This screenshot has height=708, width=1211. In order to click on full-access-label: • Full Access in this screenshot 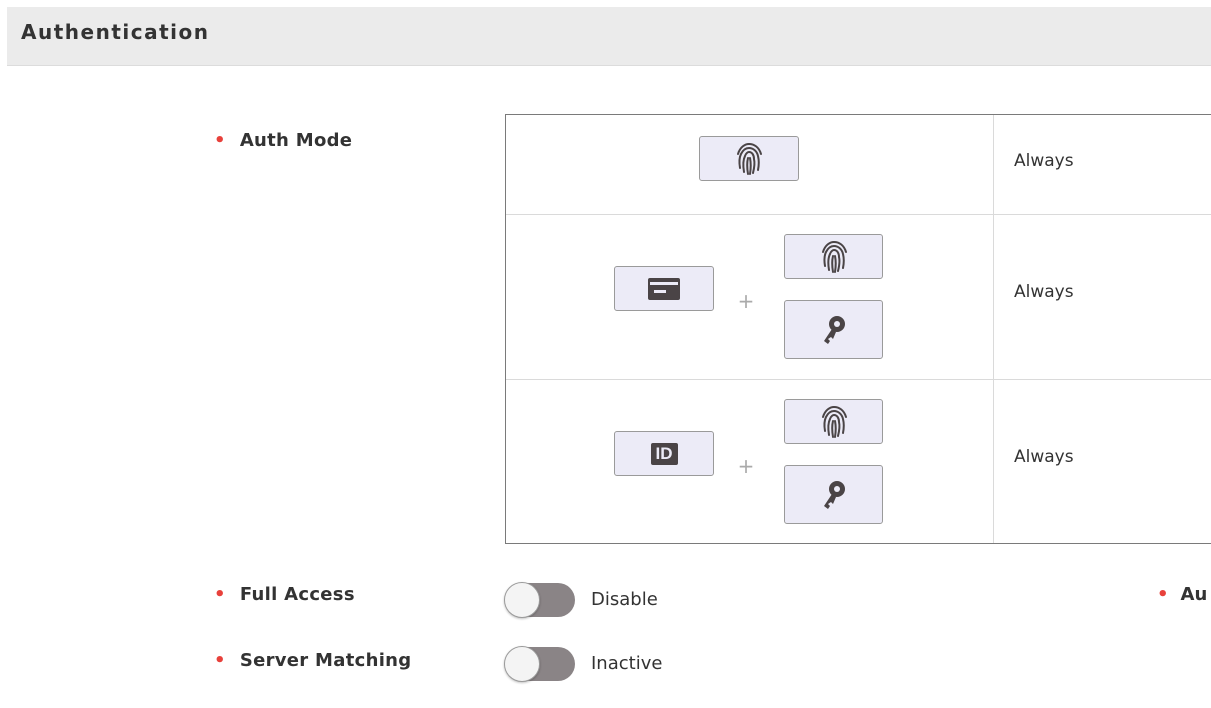, I will do `click(284, 594)`.